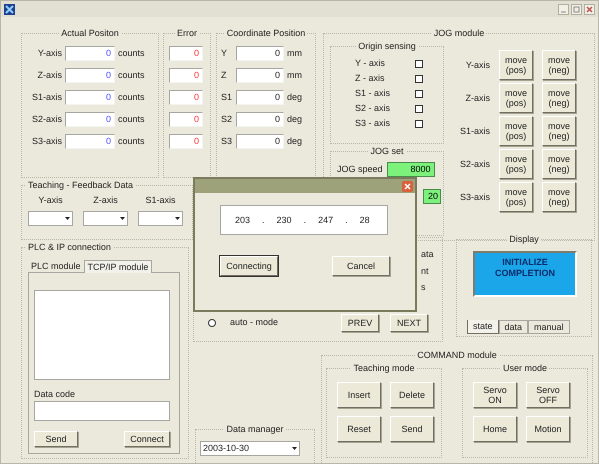  What do you see at coordinates (410, 169) in the screenshot?
I see `input-field: 8000` at bounding box center [410, 169].